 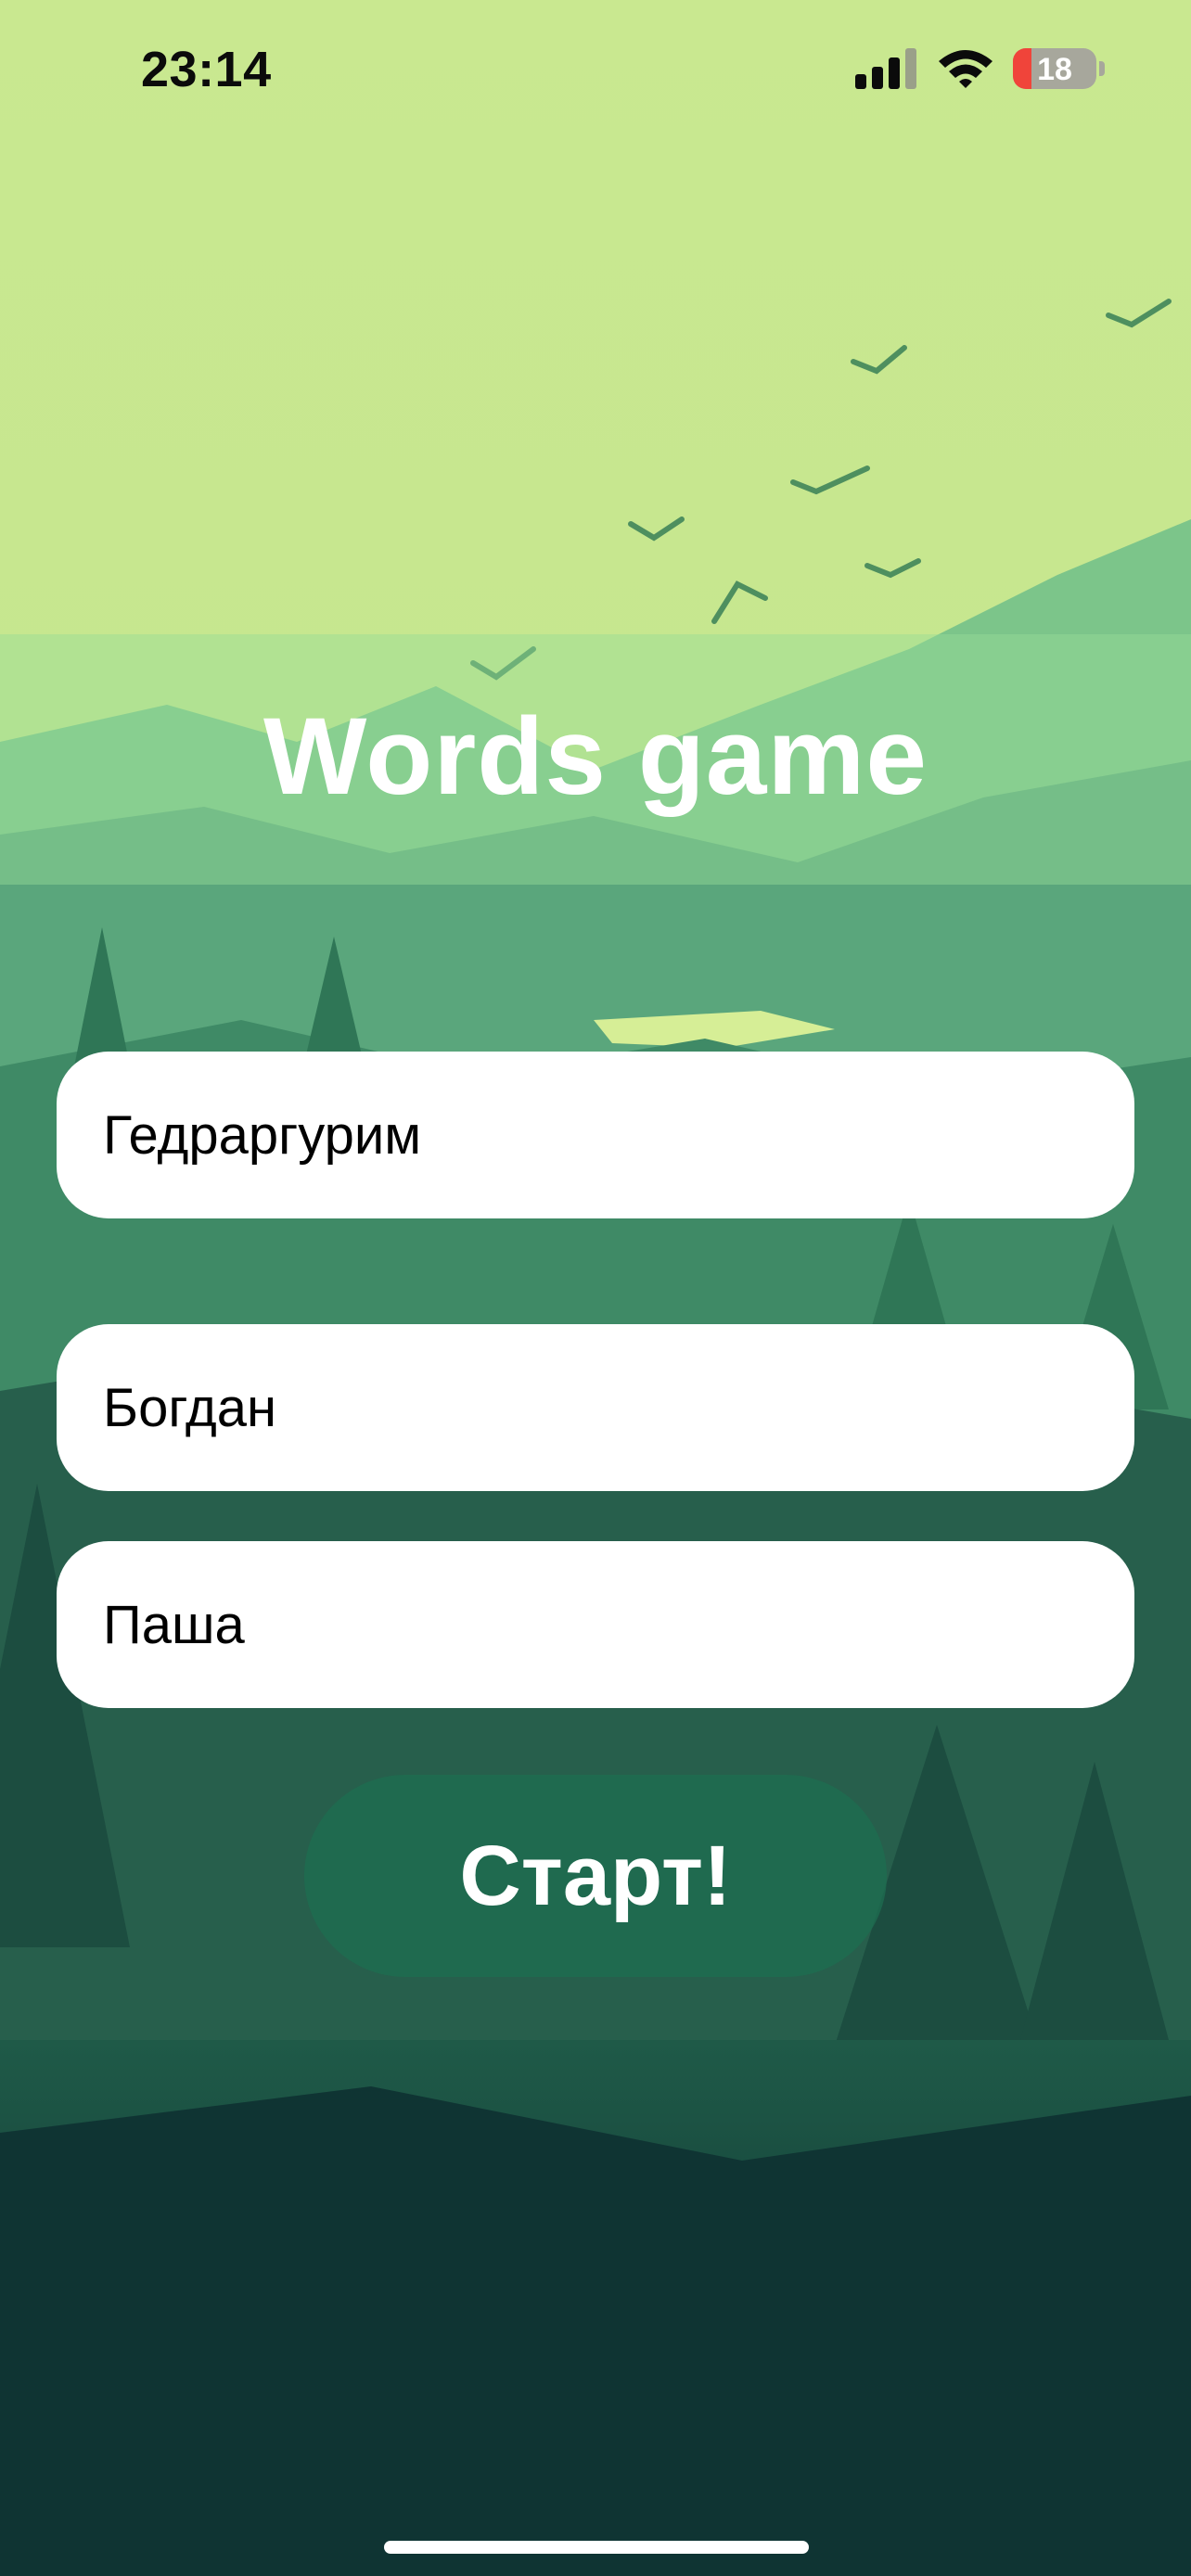 What do you see at coordinates (966, 69) in the screenshot?
I see `wifi-icon` at bounding box center [966, 69].